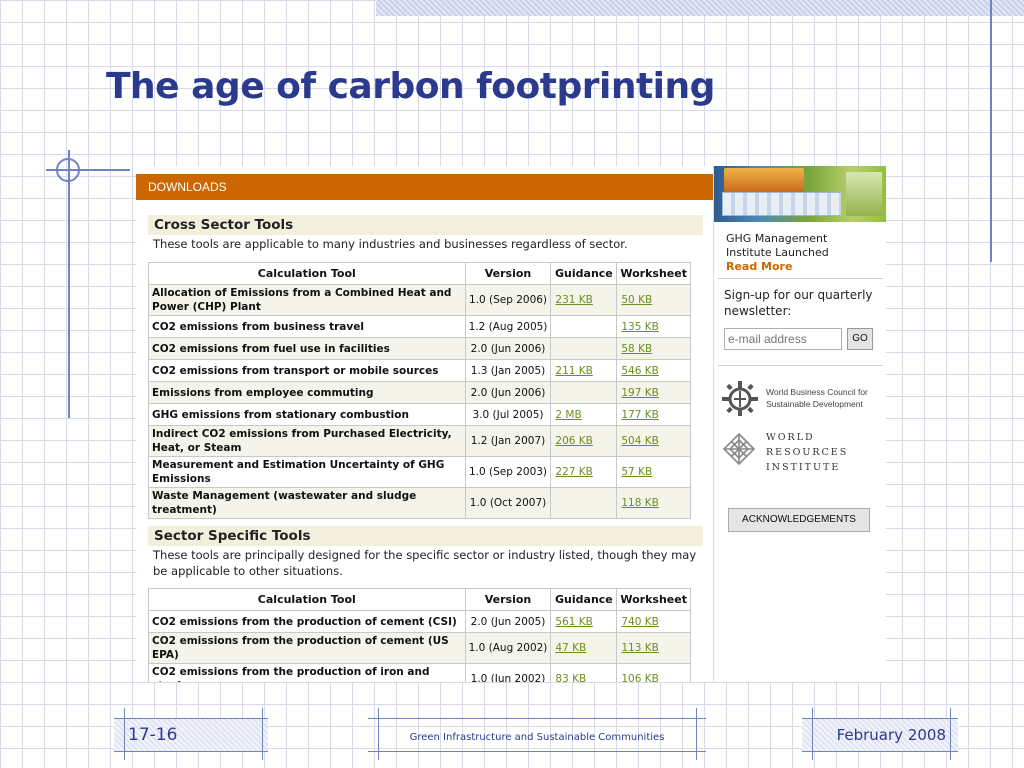  What do you see at coordinates (653, 672) in the screenshot?
I see `worksheet-link: 106 KB` at bounding box center [653, 672].